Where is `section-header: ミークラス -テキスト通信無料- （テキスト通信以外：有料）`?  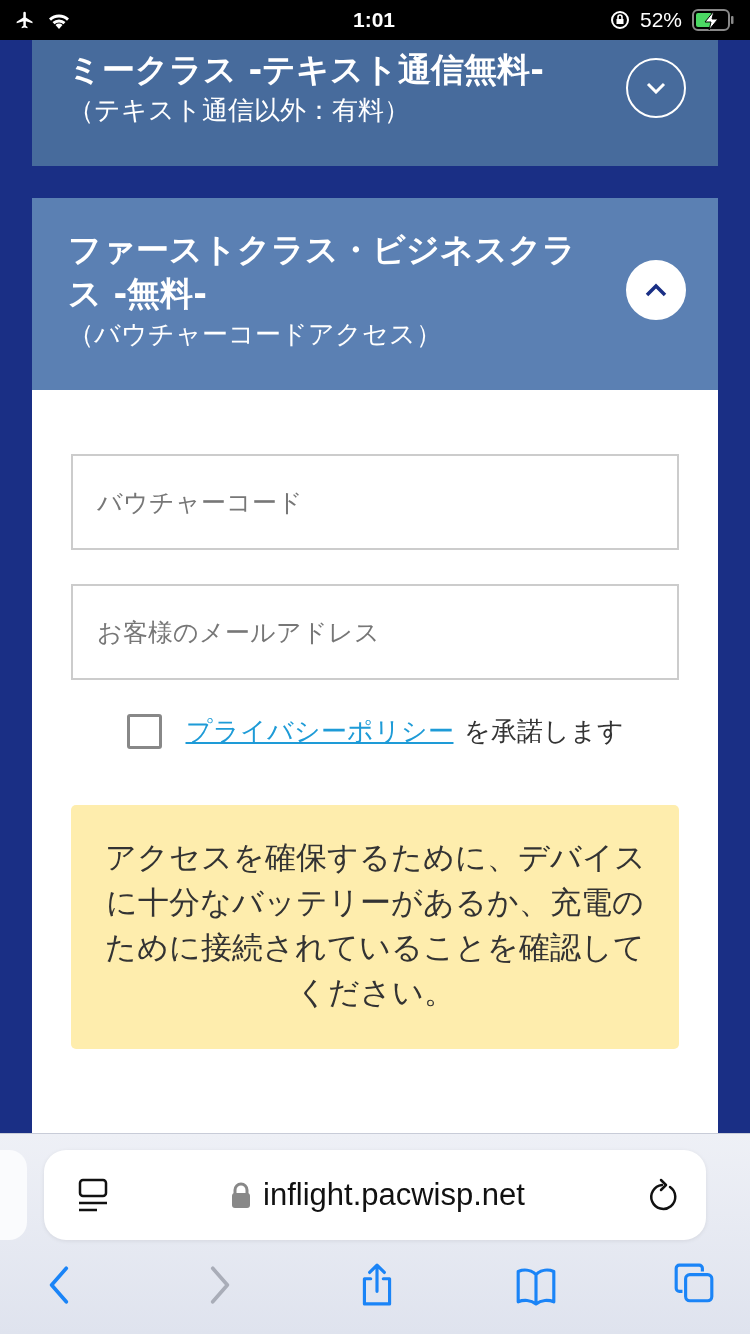 section-header: ミークラス -テキスト通信無料- （テキスト通信以外：有料） is located at coordinates (375, 103).